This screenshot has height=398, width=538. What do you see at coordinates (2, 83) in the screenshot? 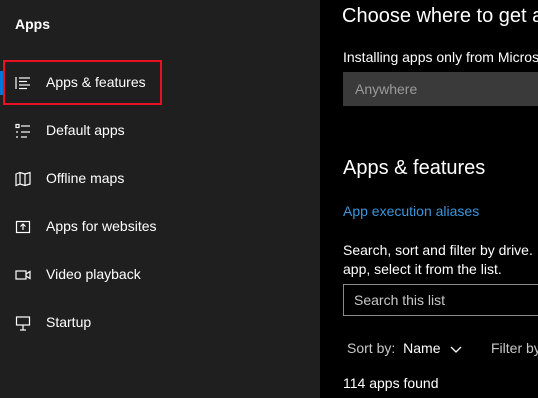
I see `selected-indicator` at bounding box center [2, 83].